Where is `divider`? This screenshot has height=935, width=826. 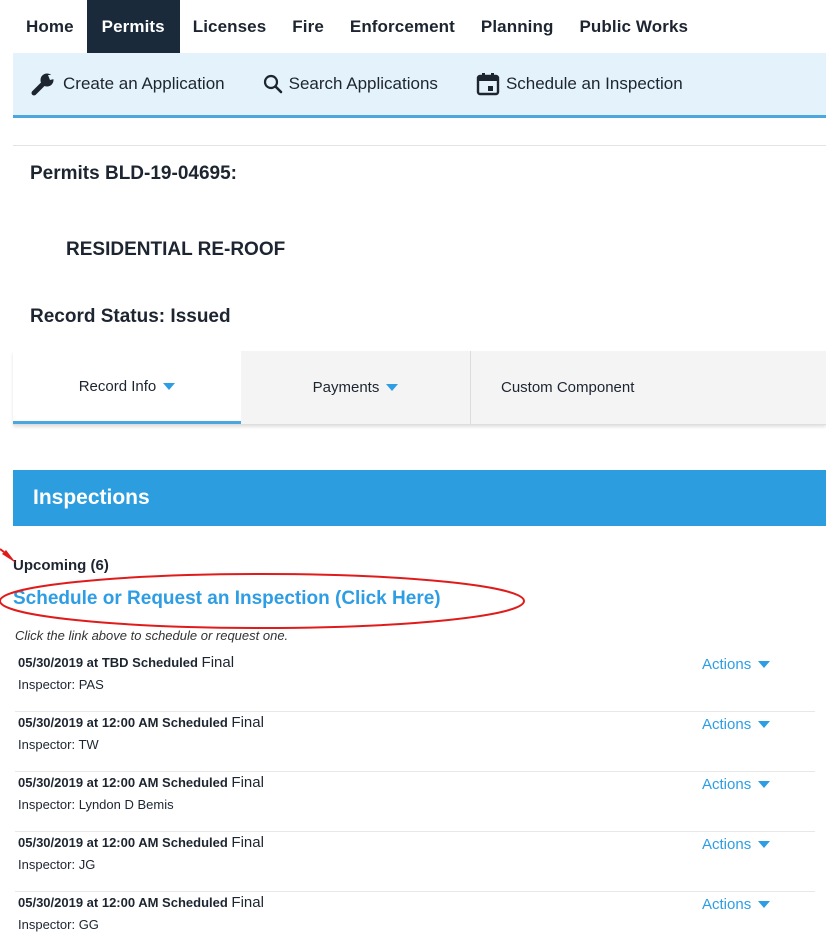
divider is located at coordinates (419, 145).